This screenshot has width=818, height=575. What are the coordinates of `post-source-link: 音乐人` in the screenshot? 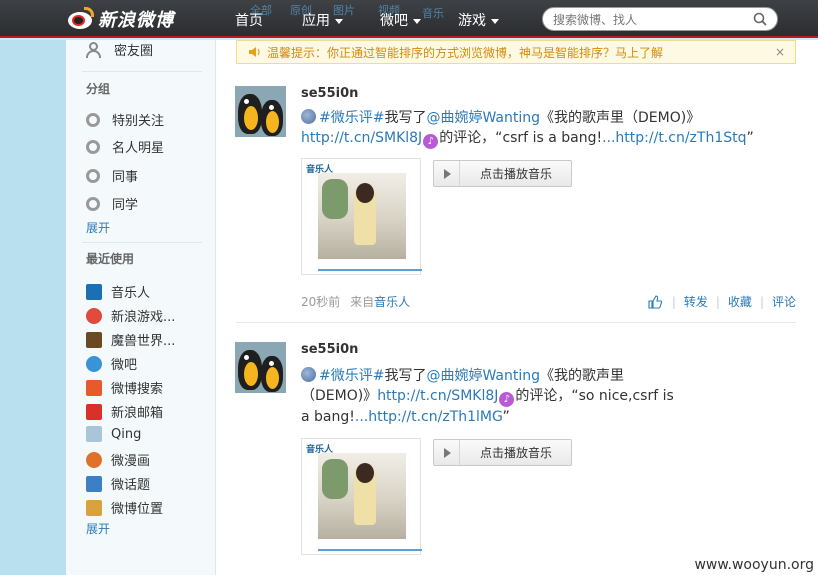 It's located at (392, 302).